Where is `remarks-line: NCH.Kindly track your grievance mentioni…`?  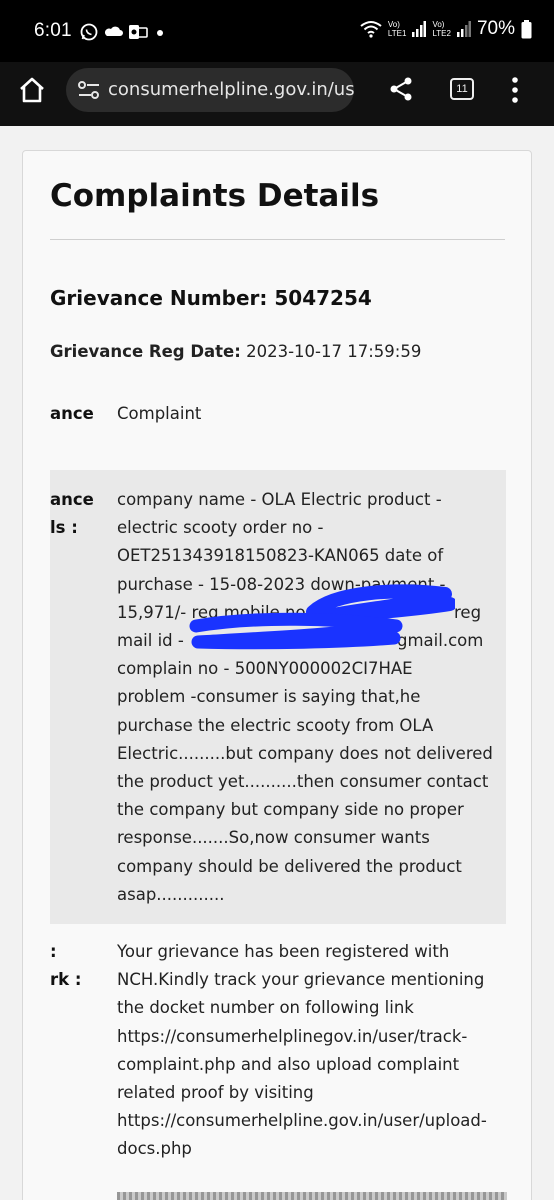 remarks-line: NCH.Kindly track your grievance mentioni… is located at coordinates (301, 980).